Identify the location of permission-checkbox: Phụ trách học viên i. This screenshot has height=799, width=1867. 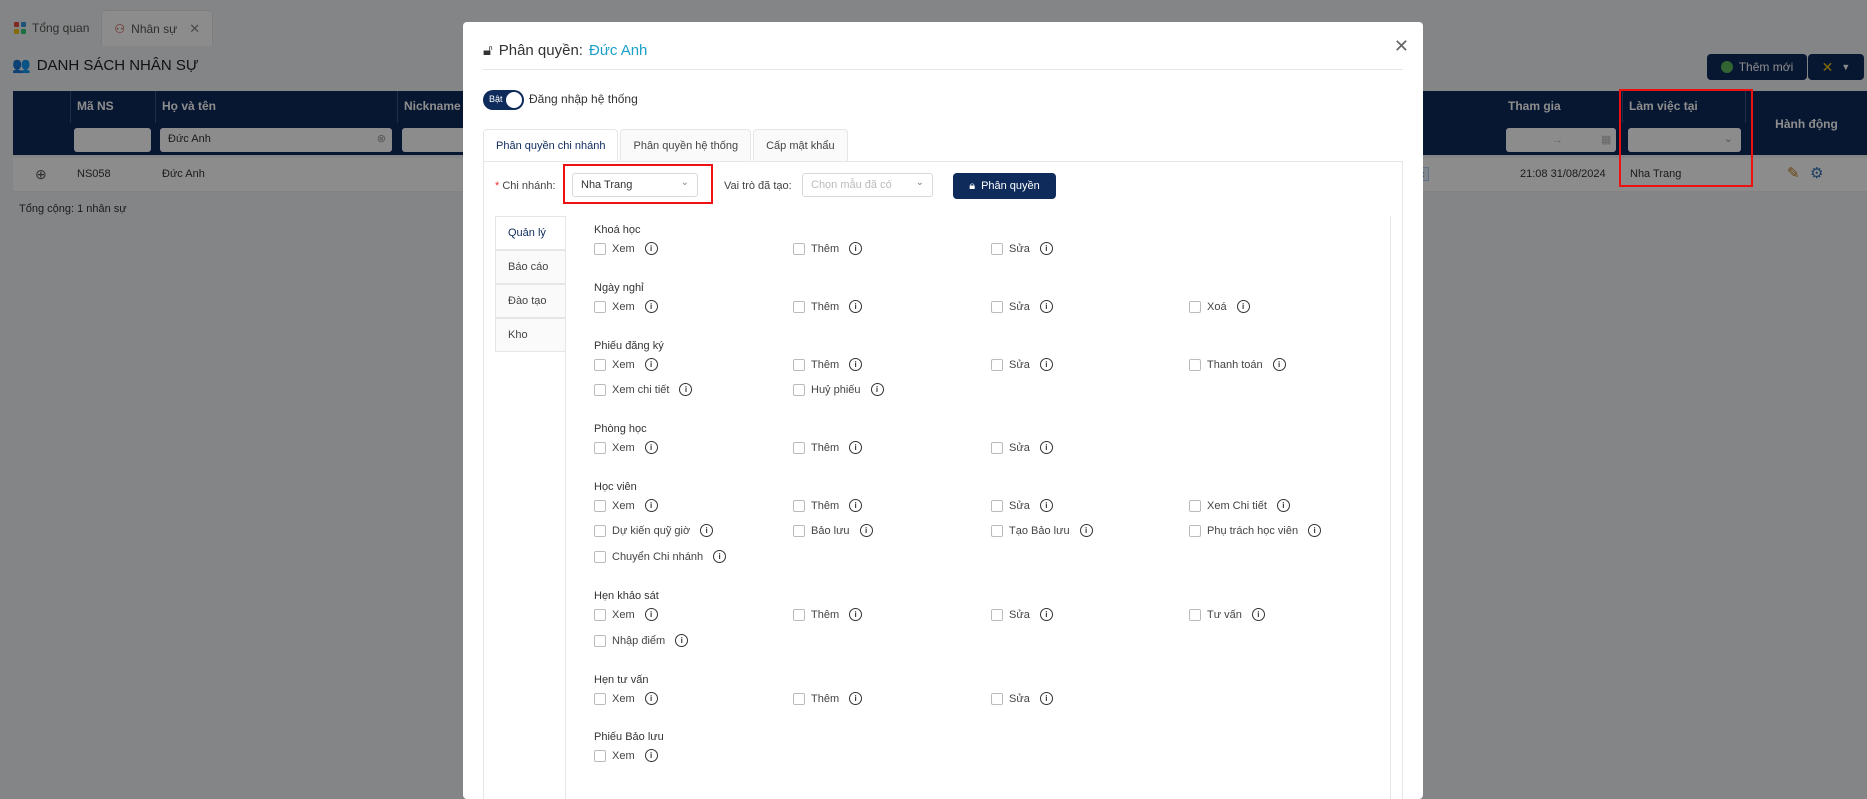
(1255, 530).